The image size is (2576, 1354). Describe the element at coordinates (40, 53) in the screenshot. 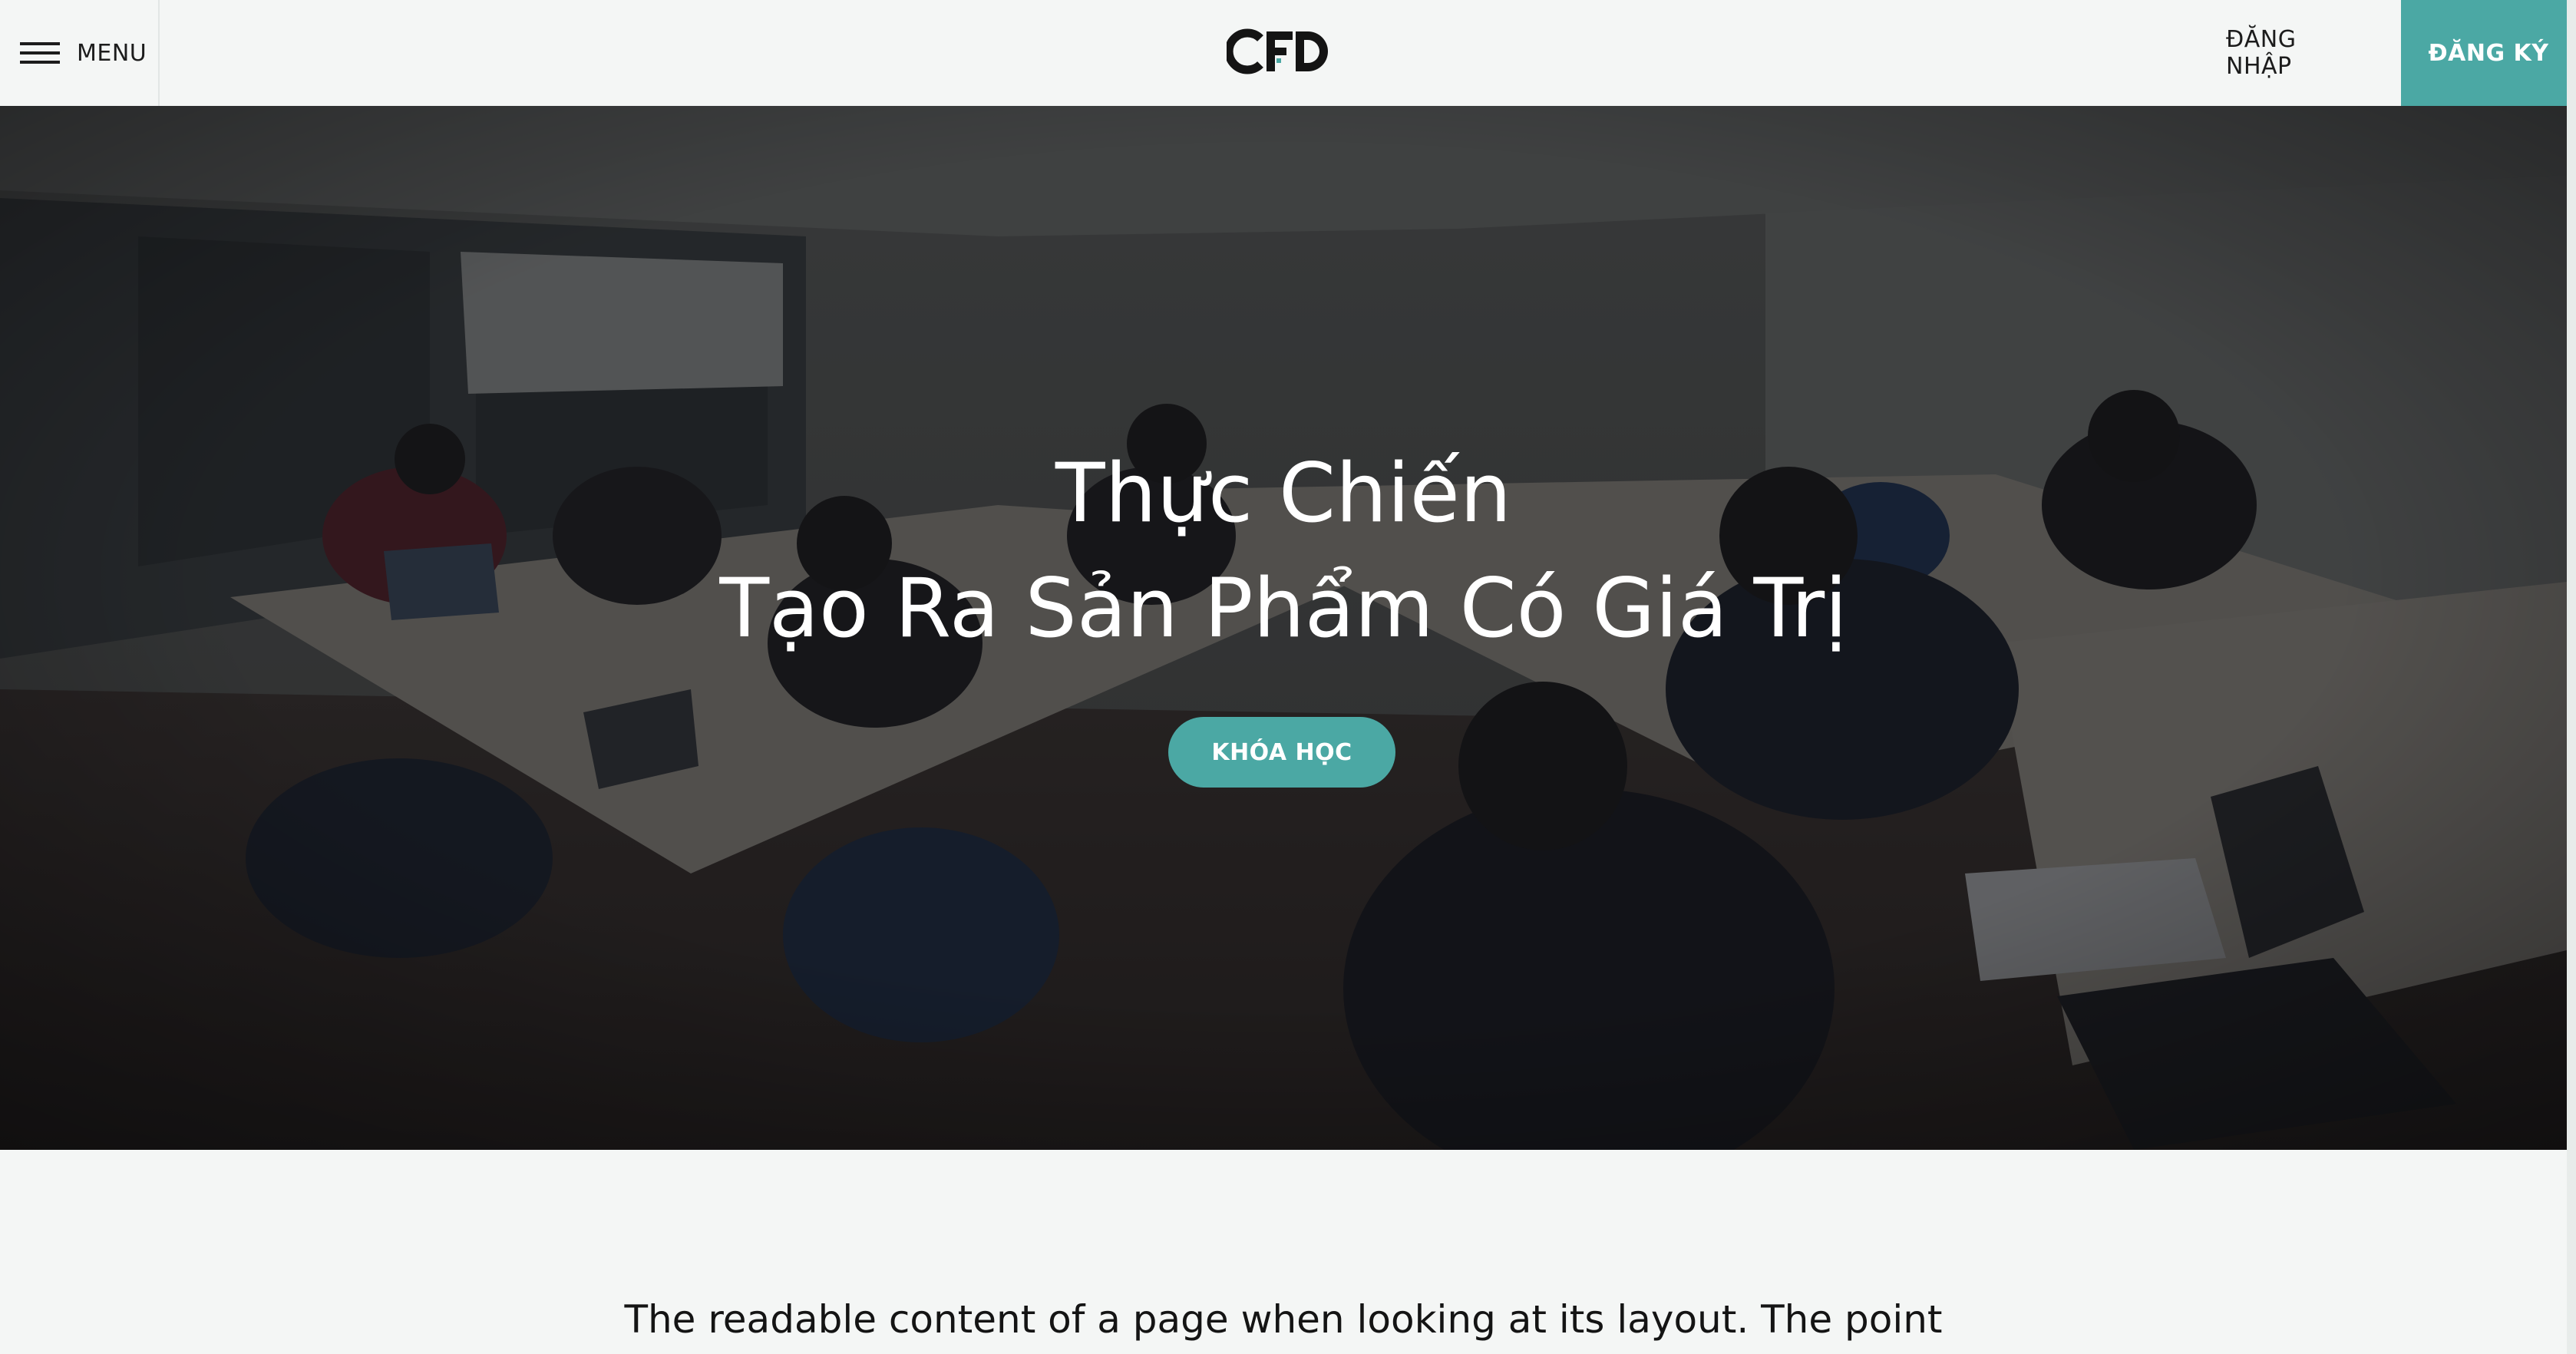

I see `hamburger-icon` at that location.